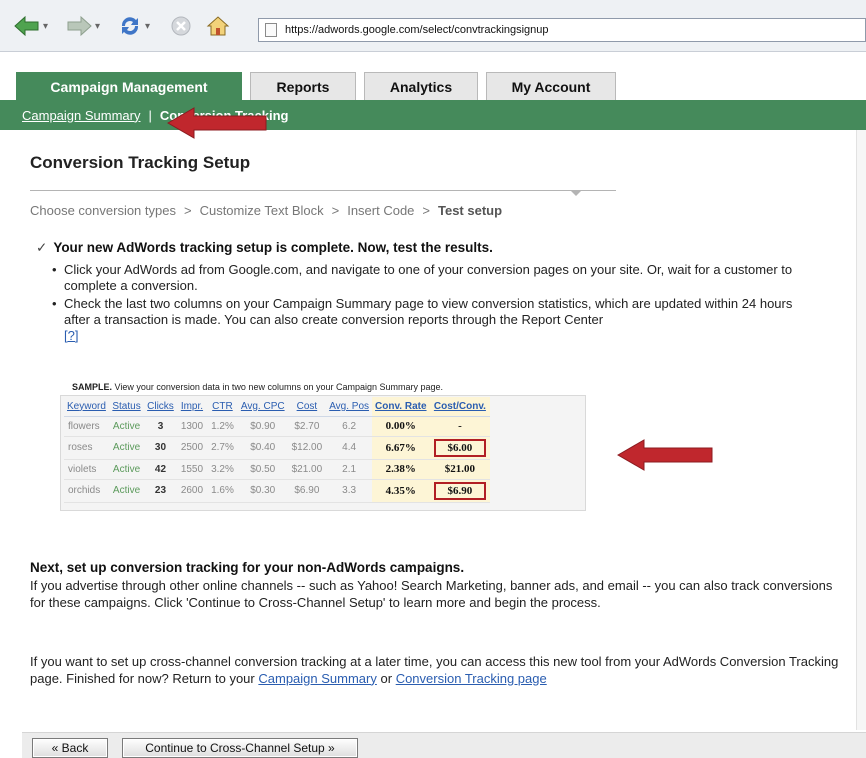 The width and height of the screenshot is (866, 758). I want to click on cell-keyword: roses, so click(86, 448).